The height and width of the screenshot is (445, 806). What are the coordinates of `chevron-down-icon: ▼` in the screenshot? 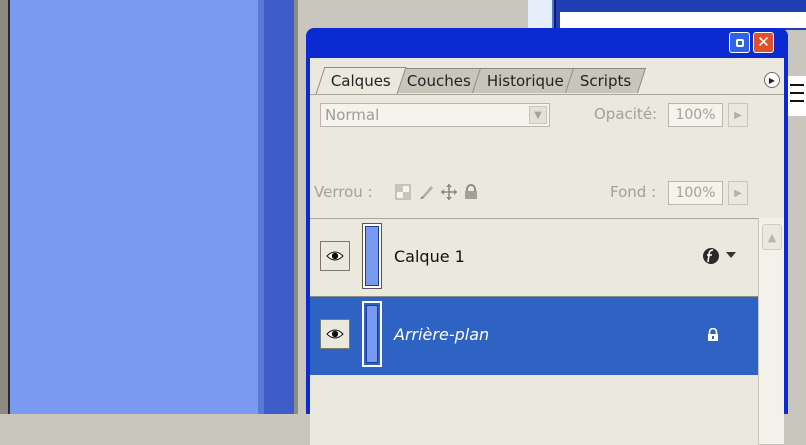 It's located at (538, 115).